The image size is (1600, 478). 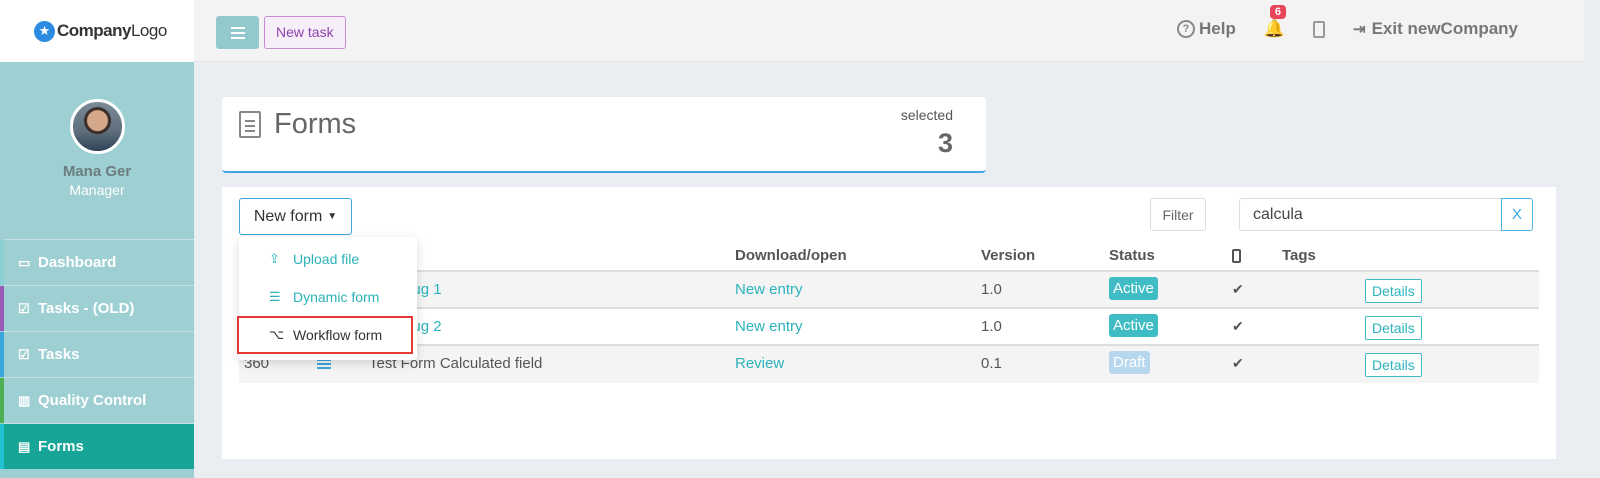 I want to click on menu-item-dynamic-form: ☰ Dynamic form, so click(x=328, y=297).